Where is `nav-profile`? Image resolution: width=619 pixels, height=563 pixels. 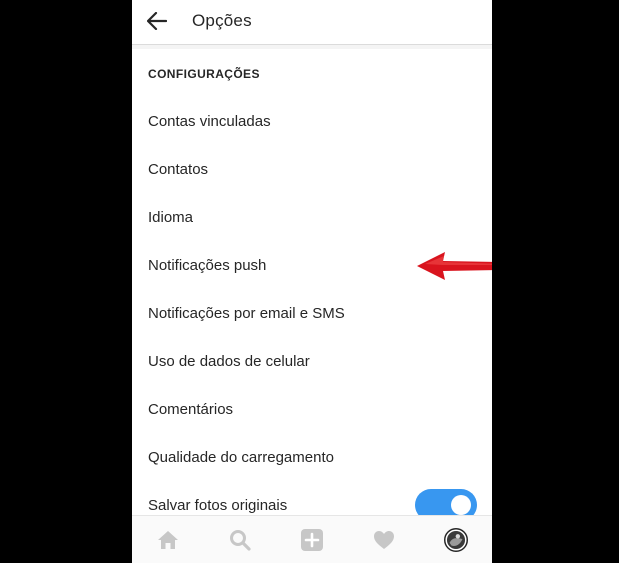
nav-profile is located at coordinates (456, 540).